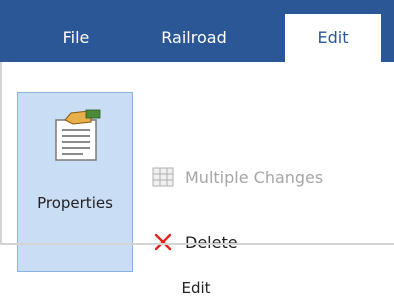 The height and width of the screenshot is (297, 394). I want to click on multiple-changes-button: Multiple Changes, so click(237, 177).